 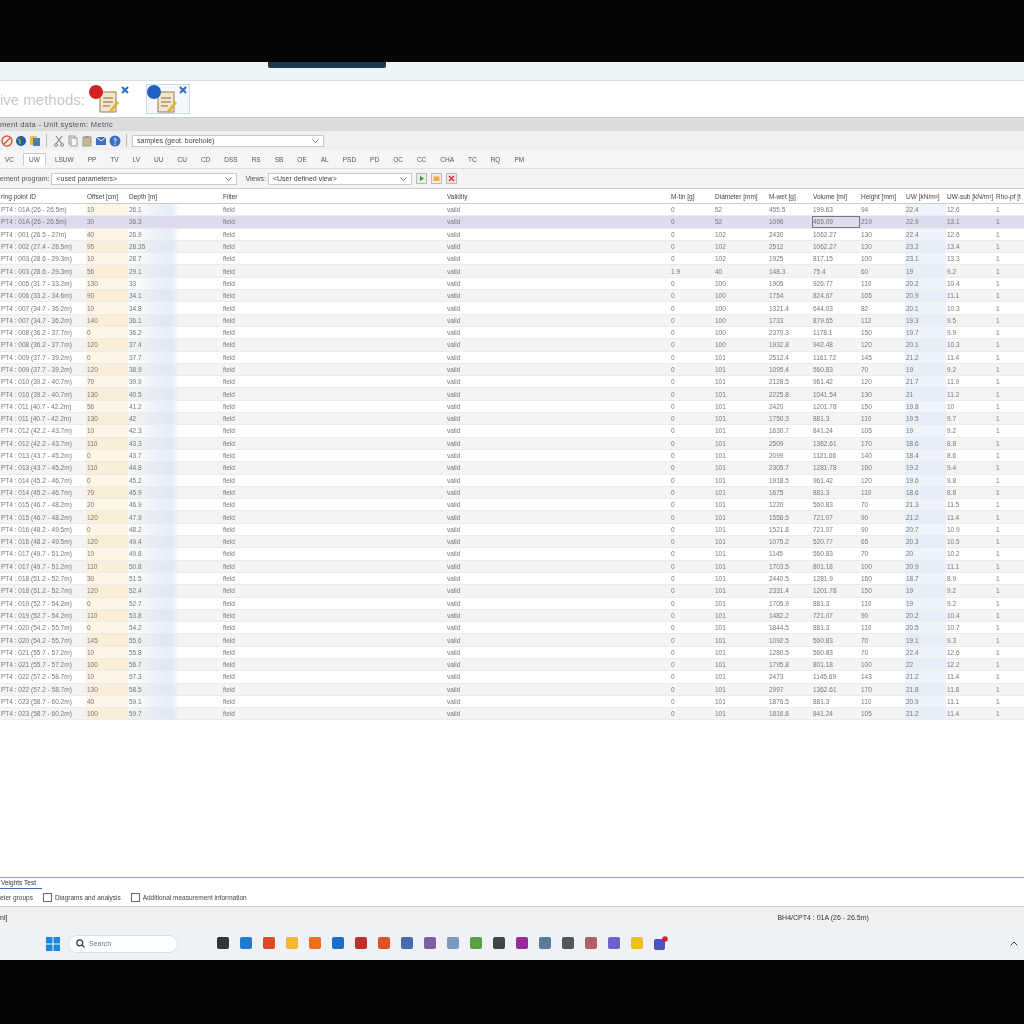 I want to click on cut-icon, so click(x=58, y=140).